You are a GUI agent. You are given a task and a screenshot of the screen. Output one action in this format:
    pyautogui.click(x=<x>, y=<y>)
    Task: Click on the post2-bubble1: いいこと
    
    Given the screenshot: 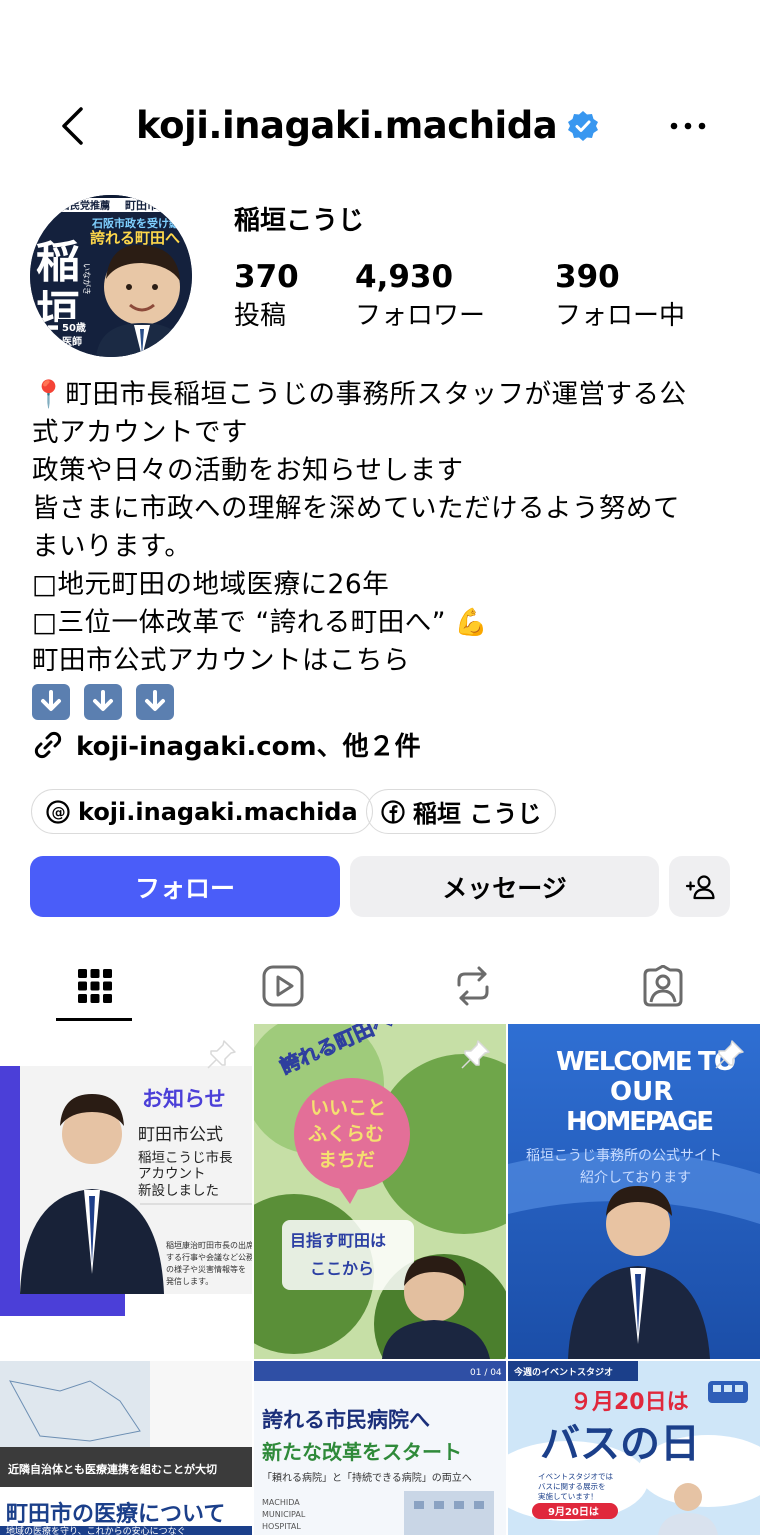 What is the action you would take?
    pyautogui.click(x=348, y=1108)
    